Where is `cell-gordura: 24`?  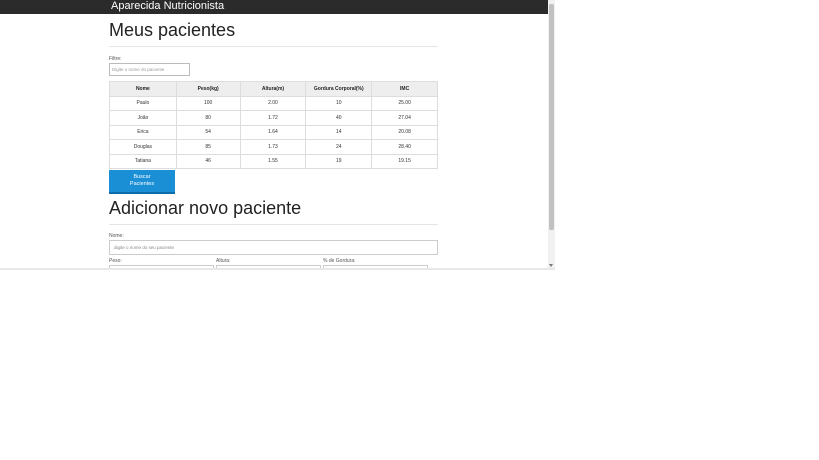 cell-gordura: 24 is located at coordinates (339, 147).